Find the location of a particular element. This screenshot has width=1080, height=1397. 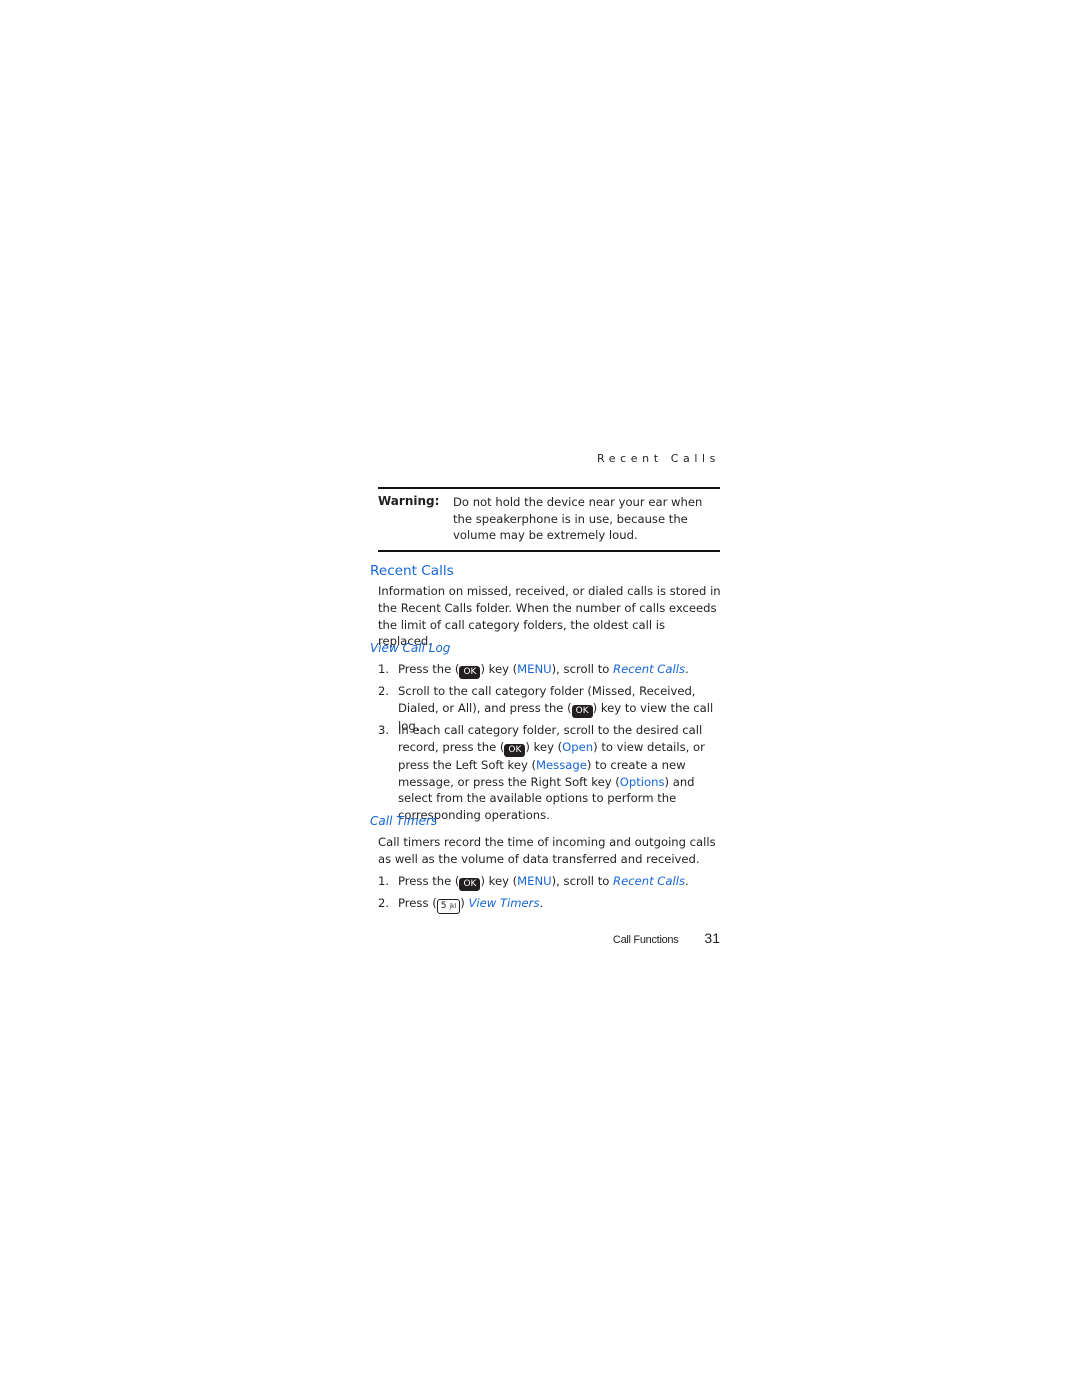

list-item: 2. Press (5 jkl) View Timers. is located at coordinates (550, 904).